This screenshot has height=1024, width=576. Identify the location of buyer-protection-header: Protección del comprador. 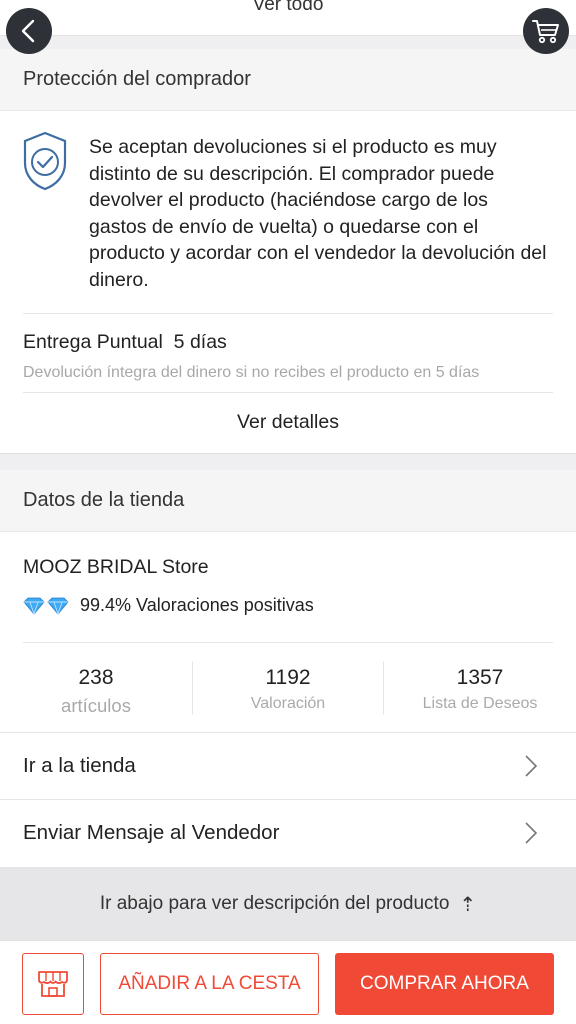
(288, 80).